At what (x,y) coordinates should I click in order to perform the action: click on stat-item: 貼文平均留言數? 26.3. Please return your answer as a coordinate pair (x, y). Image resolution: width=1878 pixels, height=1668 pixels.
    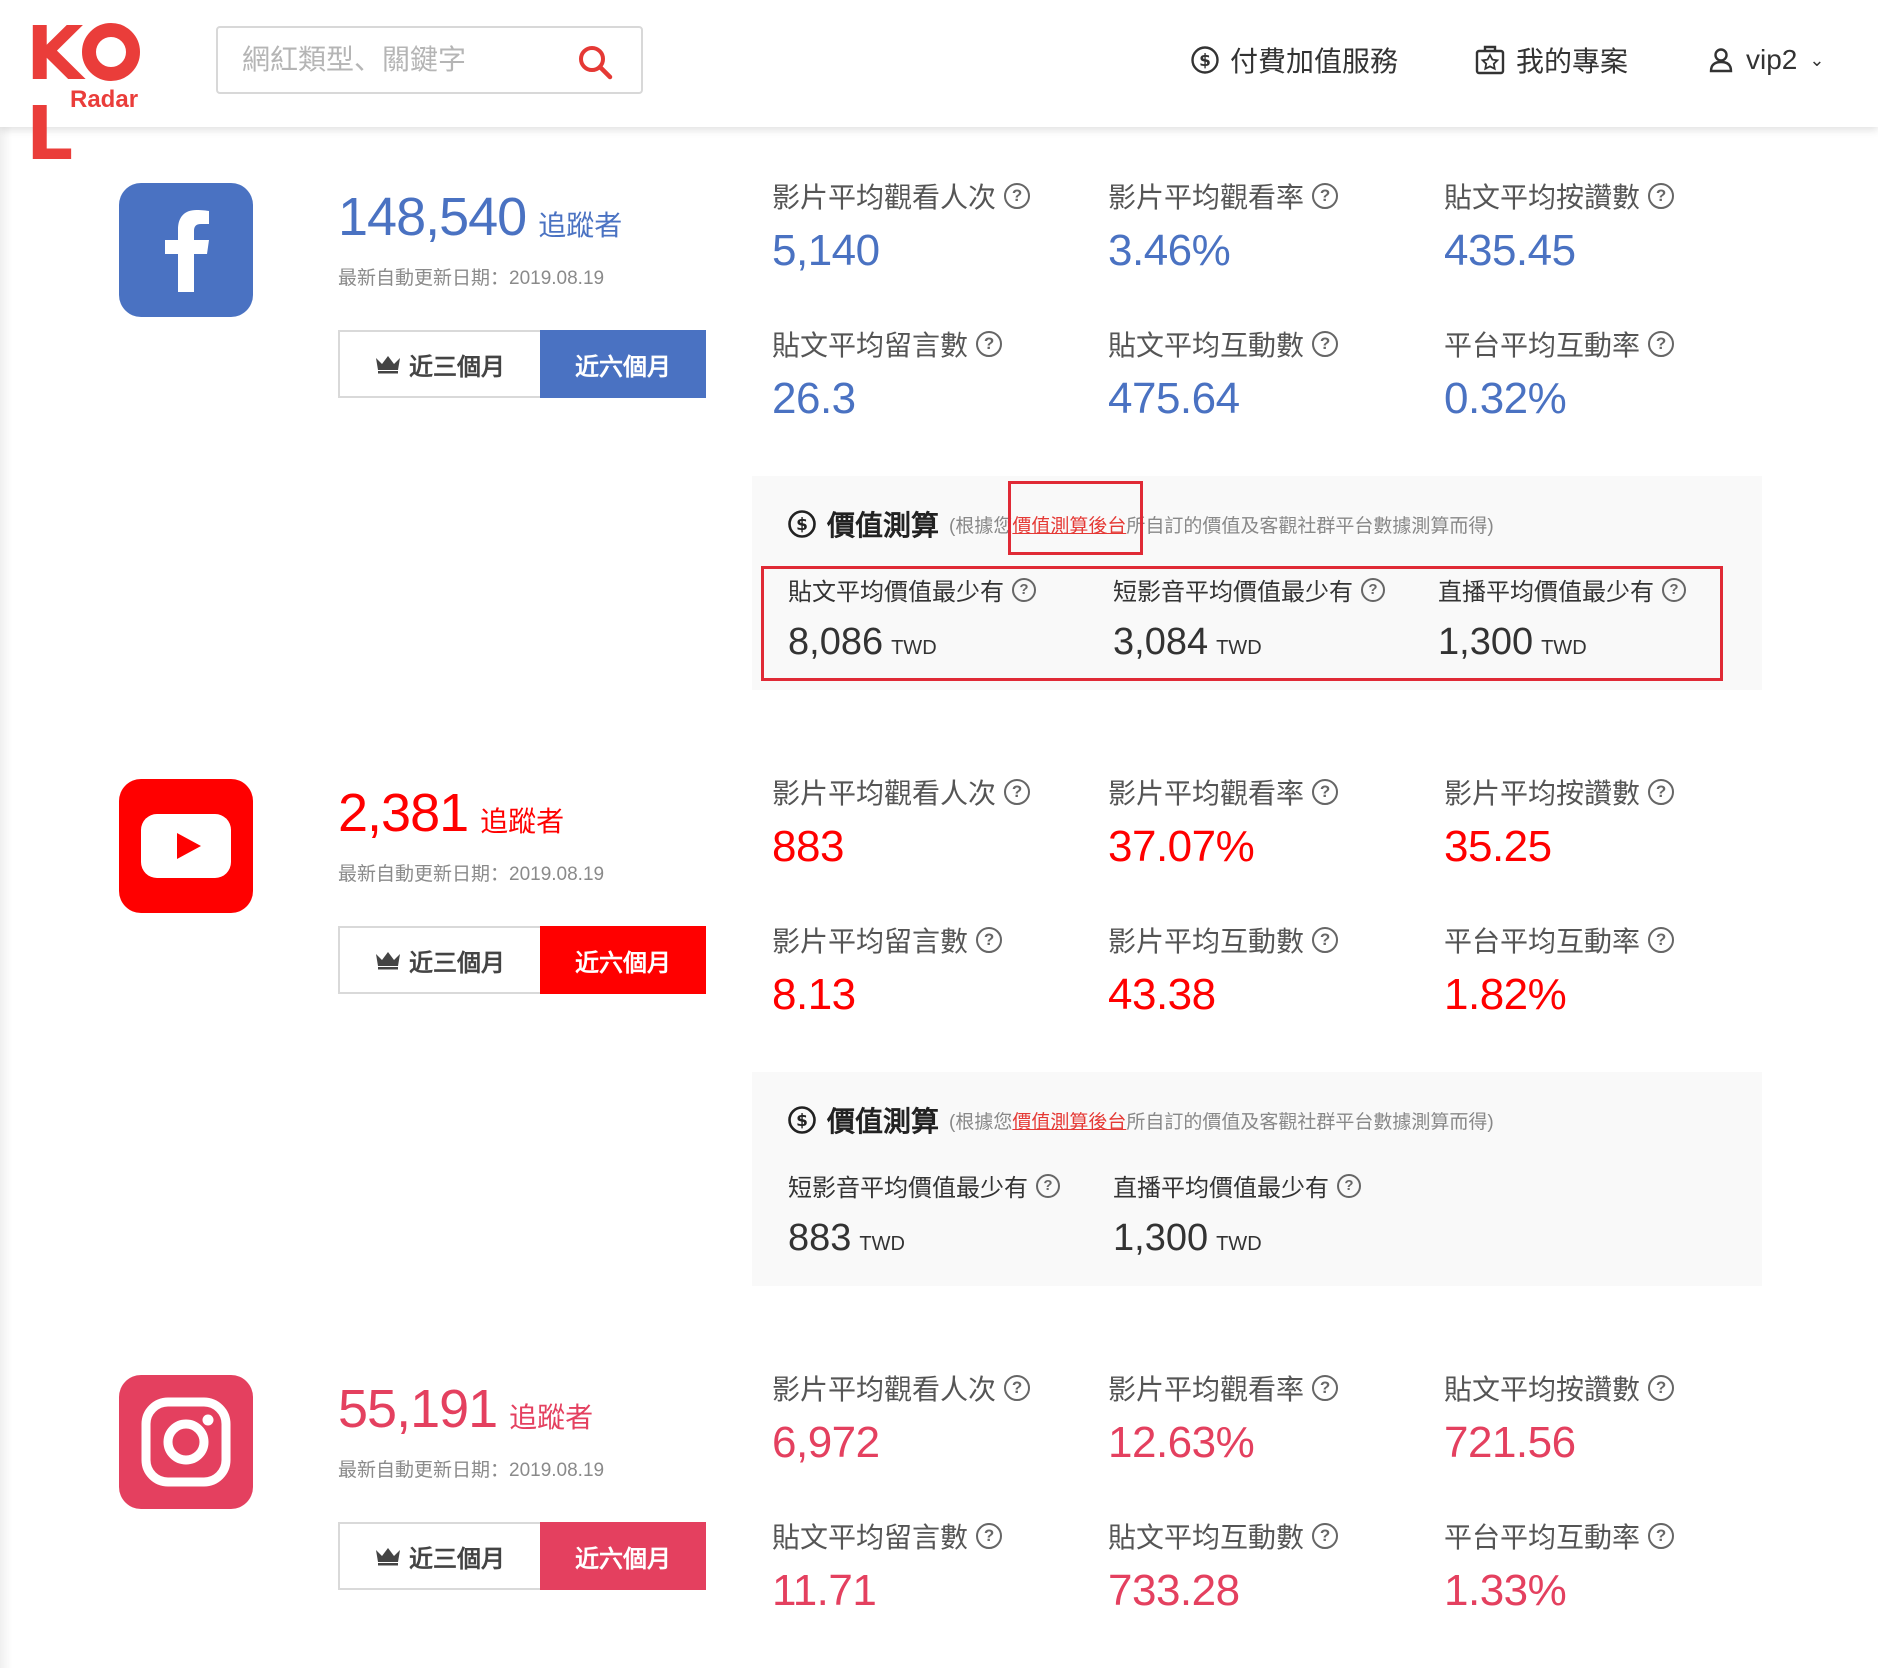
    Looking at the image, I should click on (887, 374).